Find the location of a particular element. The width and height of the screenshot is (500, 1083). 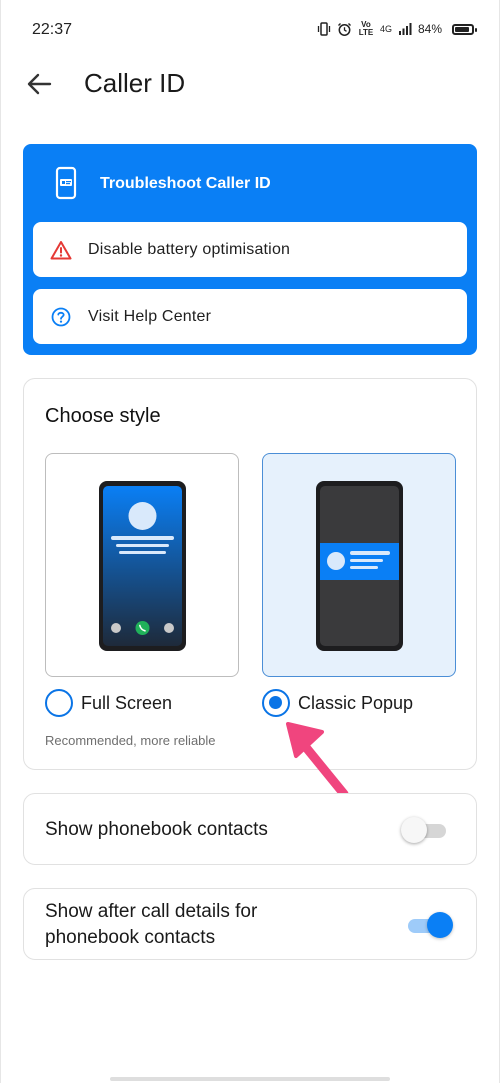

alarm-icon is located at coordinates (344, 29).